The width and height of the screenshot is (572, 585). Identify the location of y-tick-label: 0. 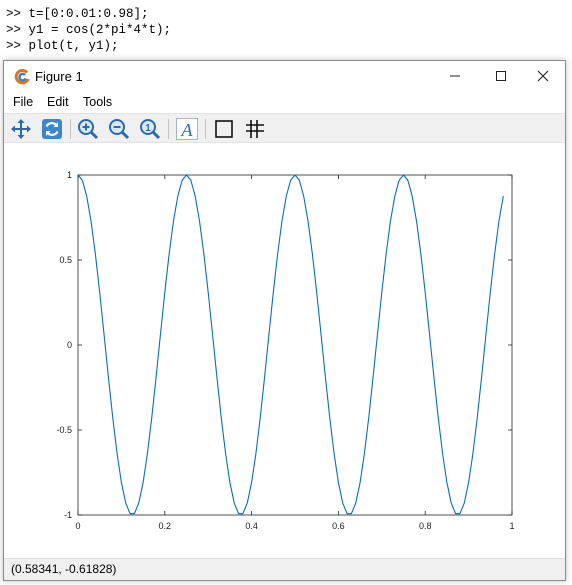
(69, 345).